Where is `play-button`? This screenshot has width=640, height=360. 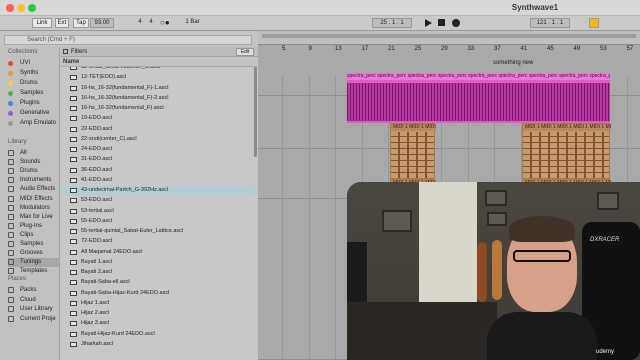 play-button is located at coordinates (428, 23).